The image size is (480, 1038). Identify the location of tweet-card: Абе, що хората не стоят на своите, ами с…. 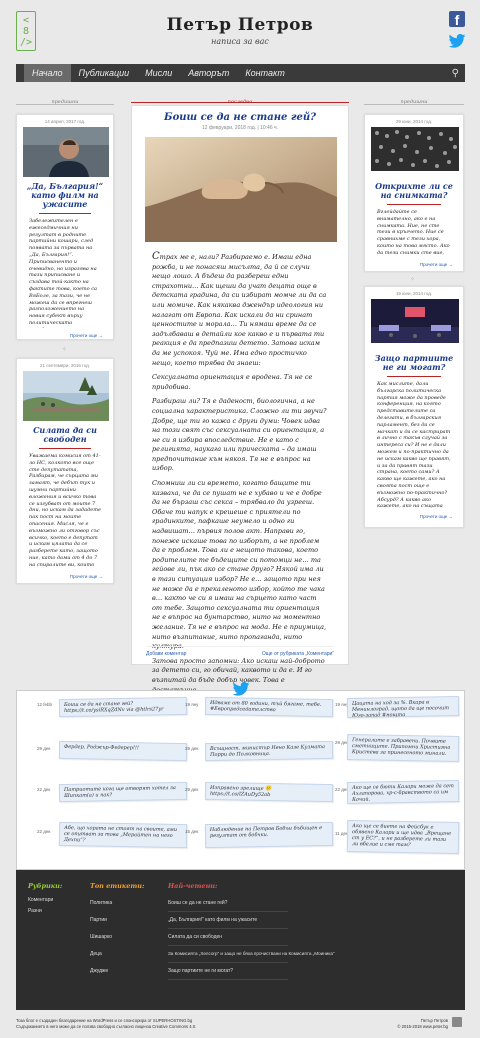
(123, 835).